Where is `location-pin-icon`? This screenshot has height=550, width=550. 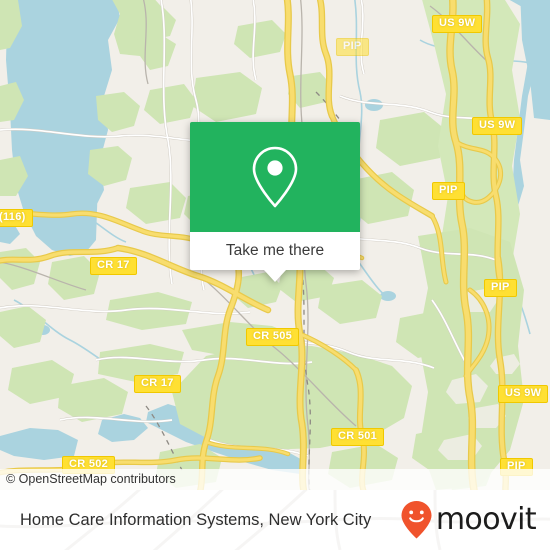 location-pin-icon is located at coordinates (275, 177).